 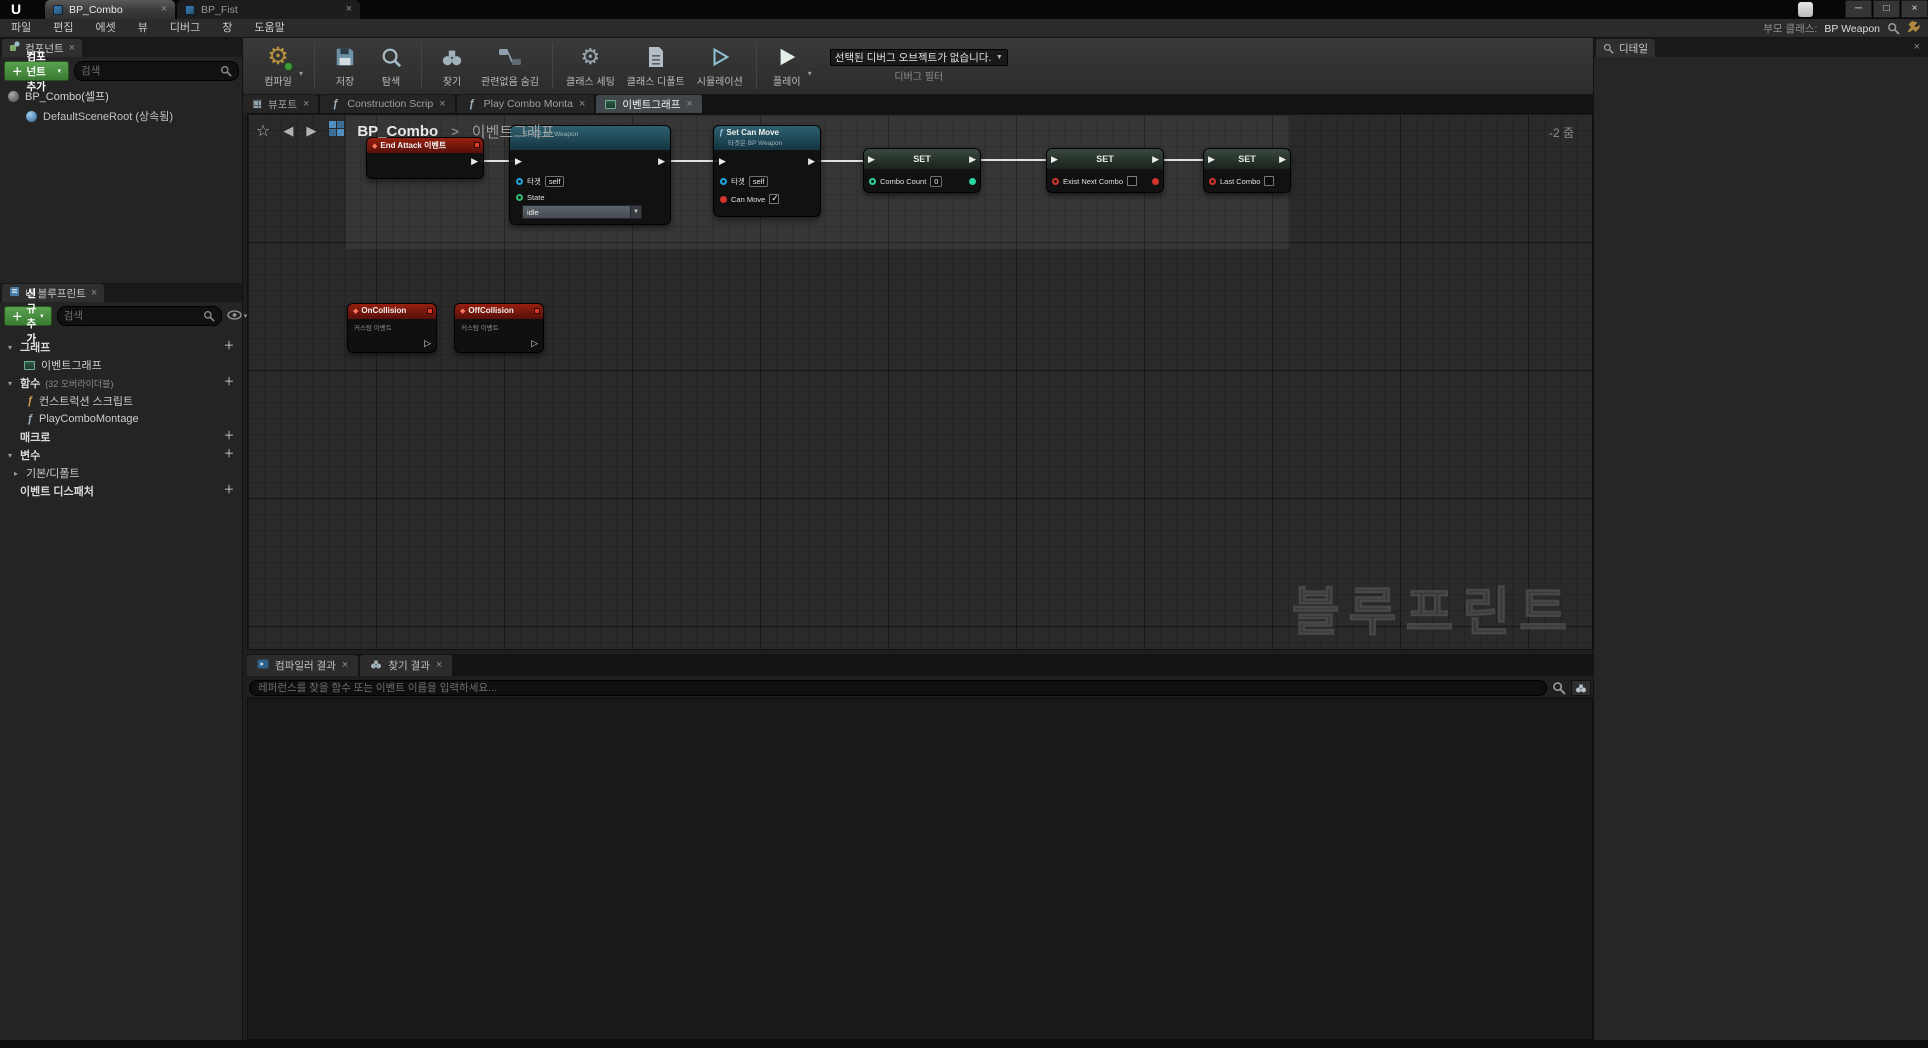 I want to click on sidebar-item-play-combo-montage: ƒ PlayComboMontage, so click(x=121, y=419).